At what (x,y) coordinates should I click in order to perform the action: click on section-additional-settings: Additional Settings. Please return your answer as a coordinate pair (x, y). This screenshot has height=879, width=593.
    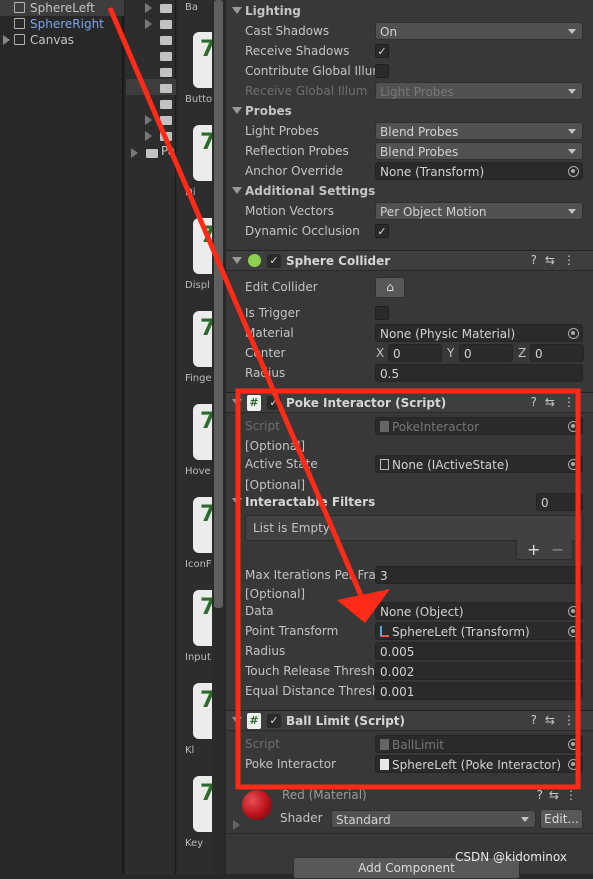
    Looking at the image, I should click on (310, 191).